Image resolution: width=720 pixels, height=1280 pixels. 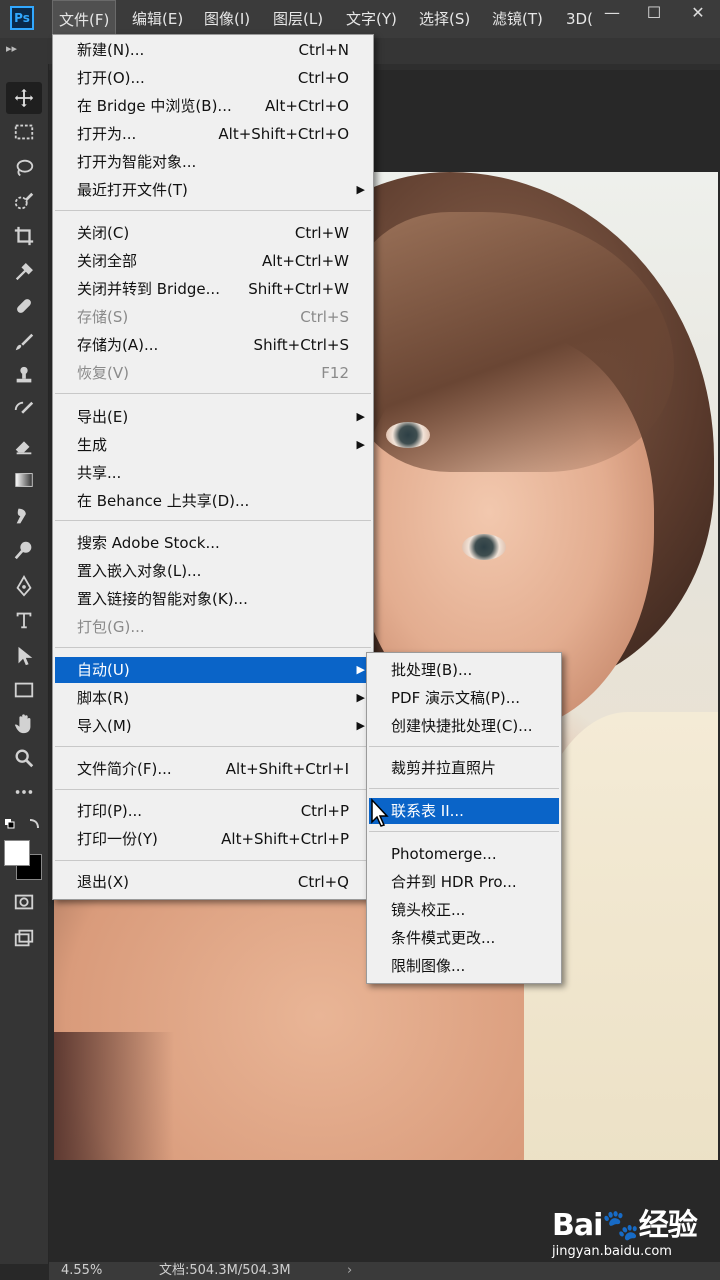 I want to click on menu-item-open-as: 打开为... Alt+Shift+Ctrl+O, so click(x=213, y=134).